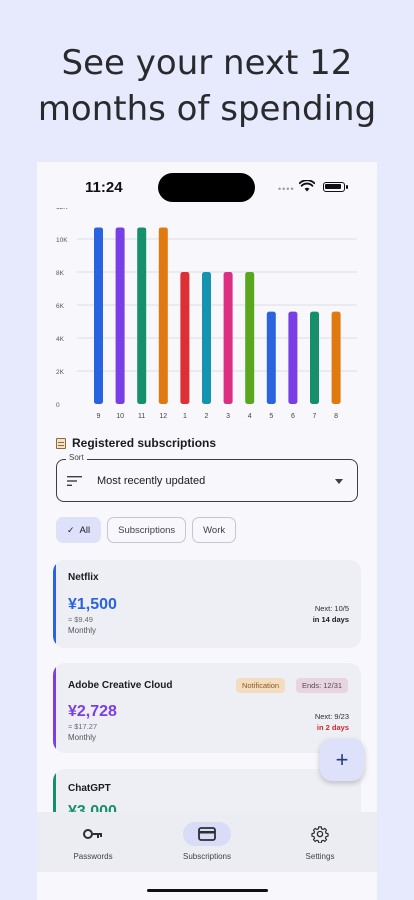 The height and width of the screenshot is (900, 414). What do you see at coordinates (207, 890) in the screenshot?
I see `home-indicator` at bounding box center [207, 890].